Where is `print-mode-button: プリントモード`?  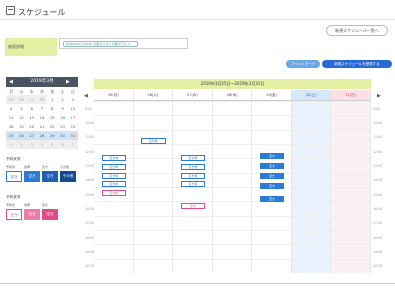
print-mode-button: プリントモード is located at coordinates (303, 64).